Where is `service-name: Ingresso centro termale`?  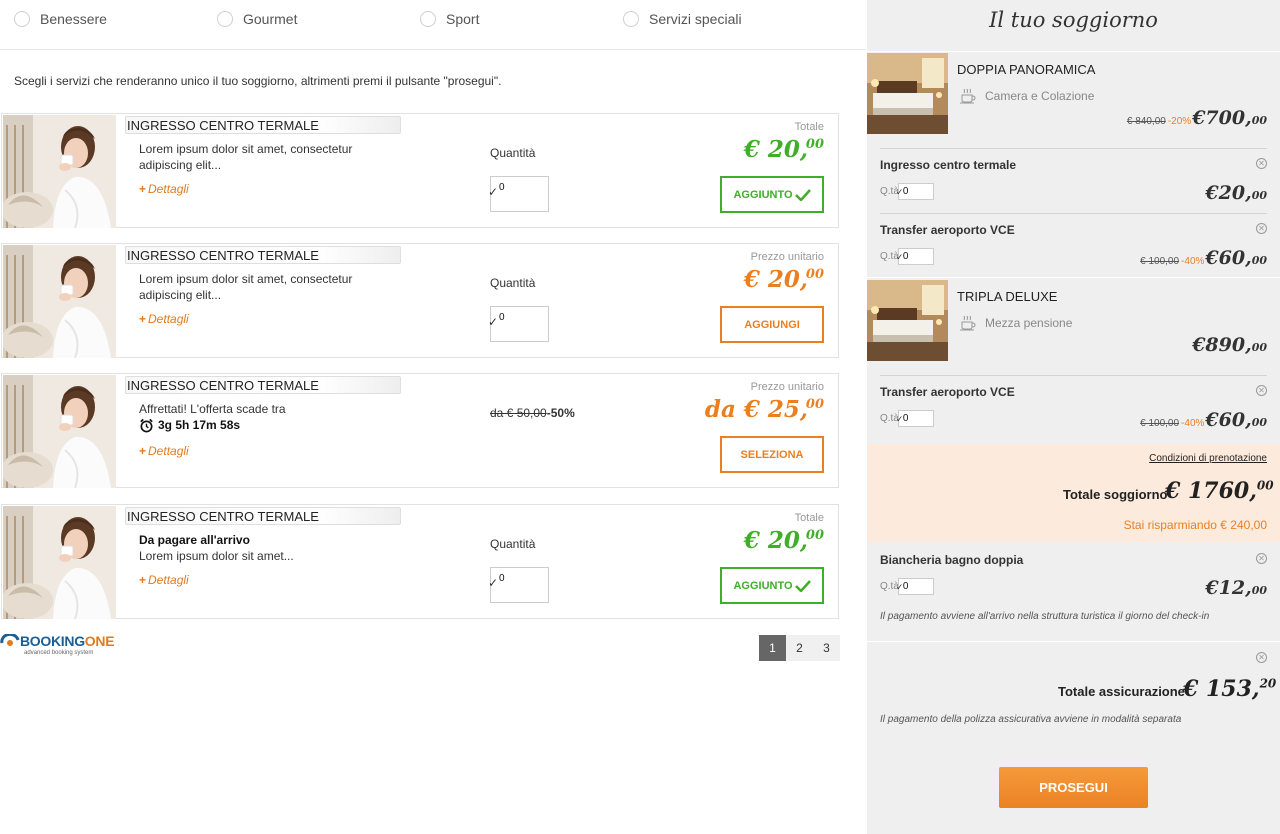 service-name: Ingresso centro termale is located at coordinates (948, 165).